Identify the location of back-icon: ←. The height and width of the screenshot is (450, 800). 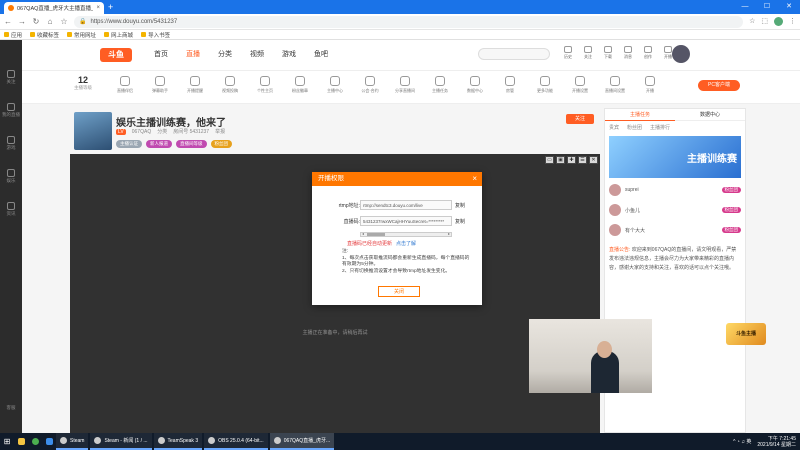
(8, 21).